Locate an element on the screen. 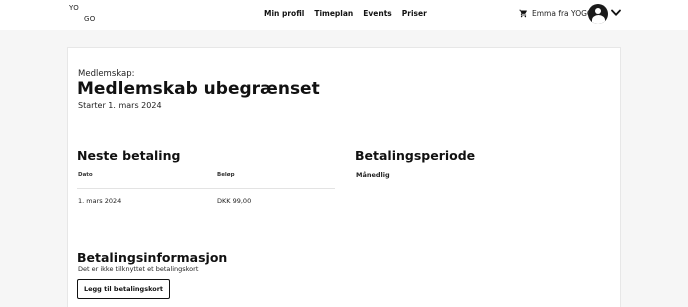  chevron-down-icon is located at coordinates (616, 13).